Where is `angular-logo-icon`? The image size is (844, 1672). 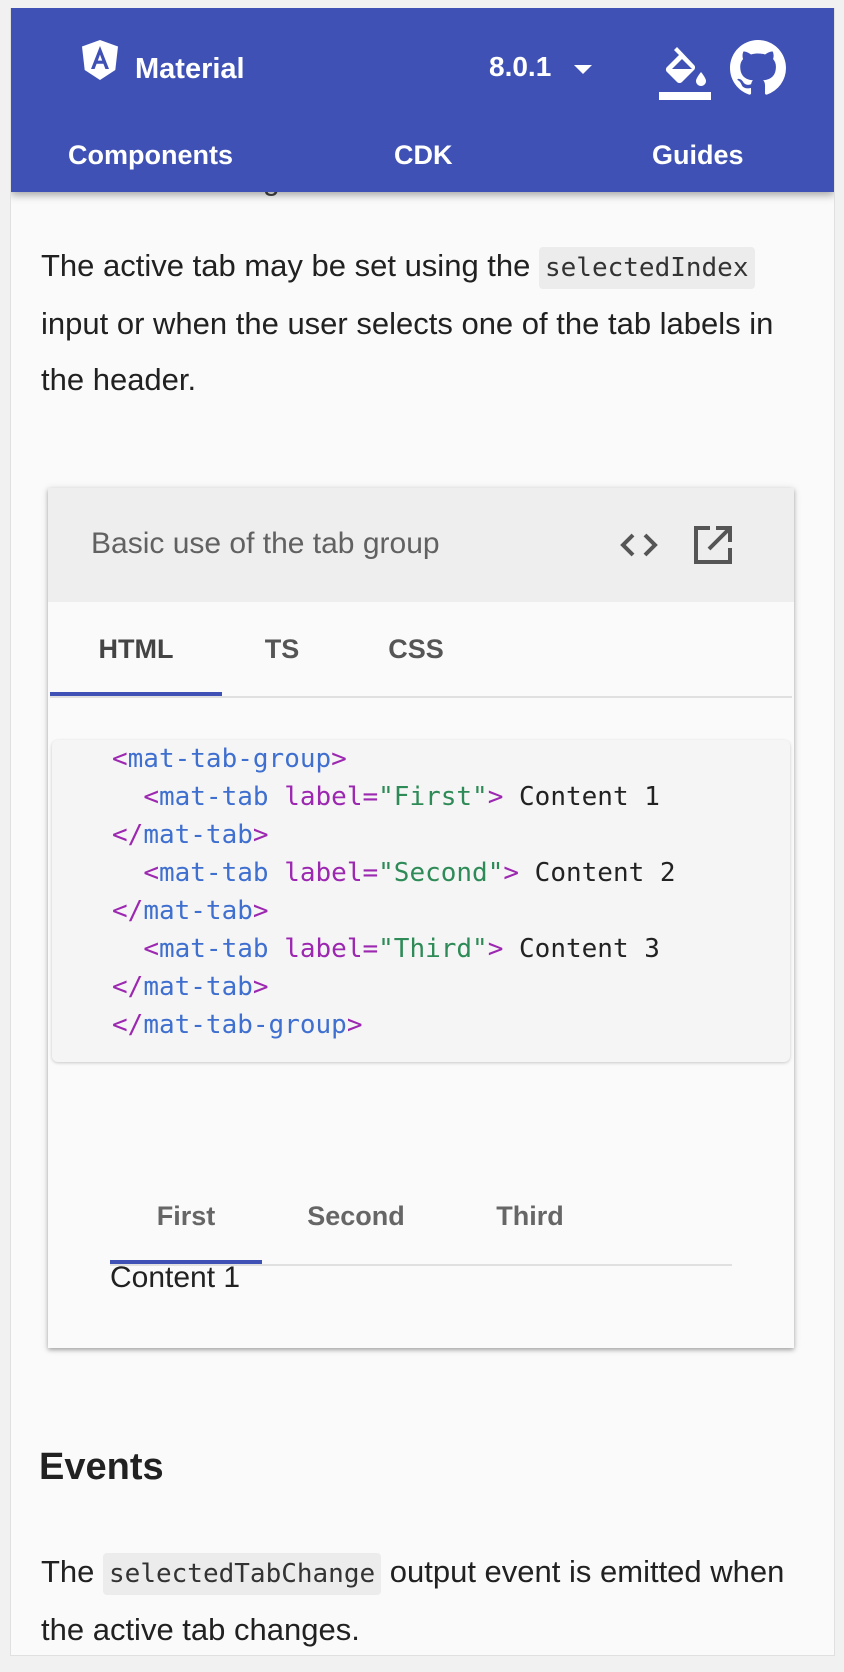
angular-logo-icon is located at coordinates (100, 60).